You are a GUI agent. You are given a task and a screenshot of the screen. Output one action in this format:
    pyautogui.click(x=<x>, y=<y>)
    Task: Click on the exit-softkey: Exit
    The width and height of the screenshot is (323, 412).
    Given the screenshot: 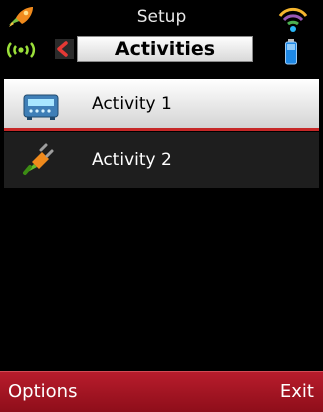 What is the action you would take?
    pyautogui.click(x=297, y=392)
    